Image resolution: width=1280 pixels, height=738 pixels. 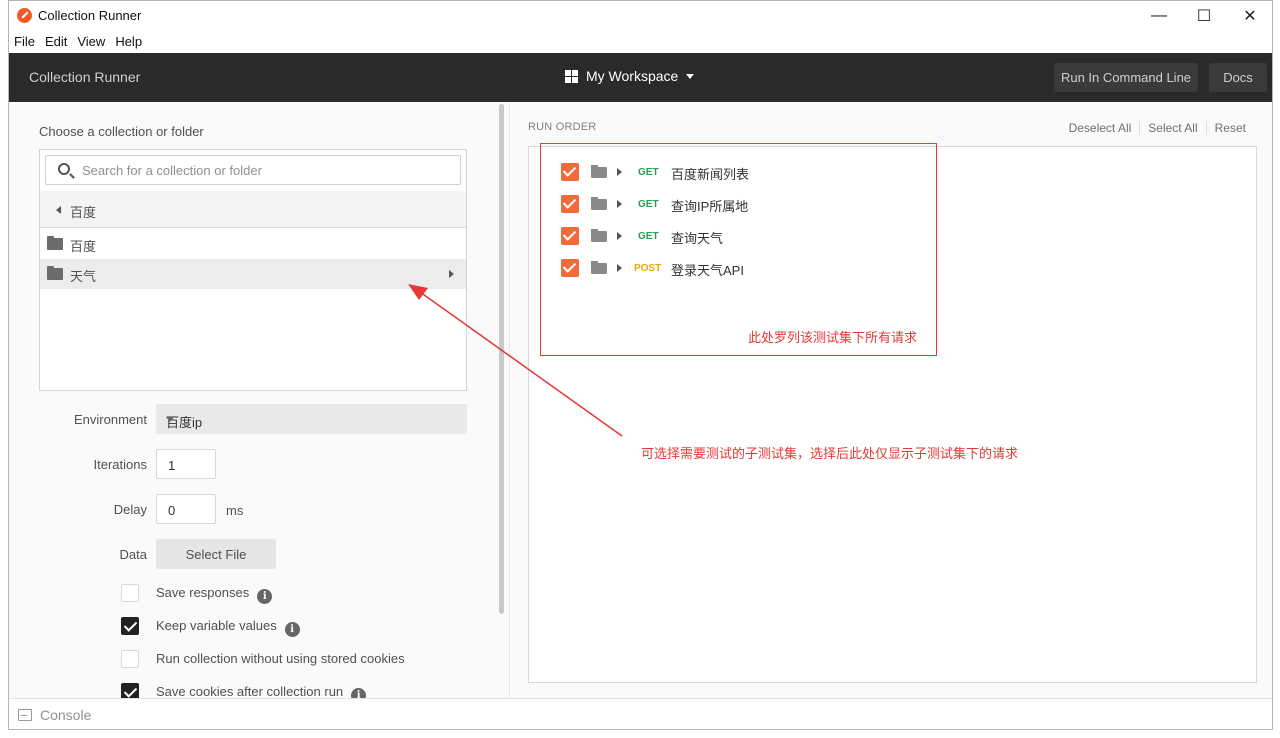 What do you see at coordinates (25, 715) in the screenshot?
I see `console-icon` at bounding box center [25, 715].